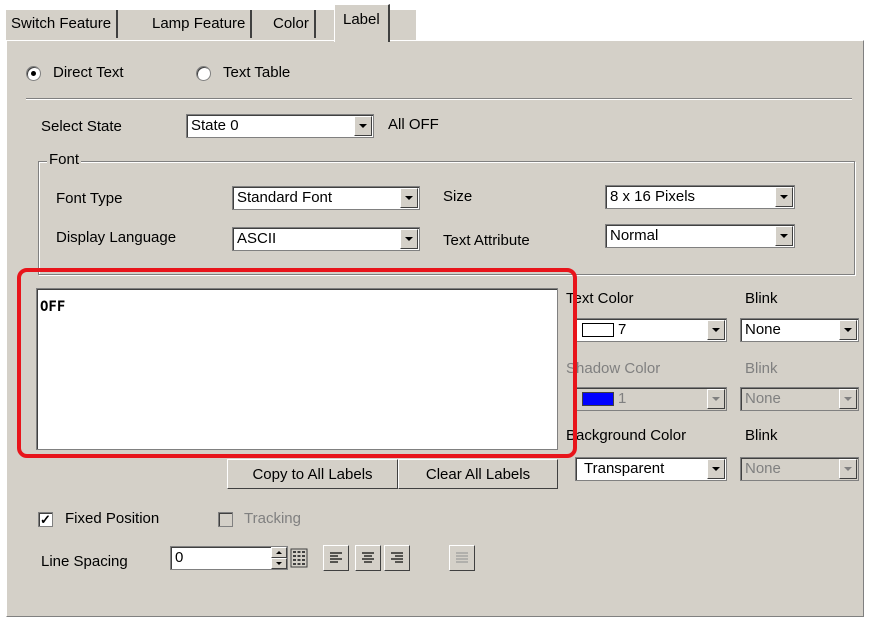  What do you see at coordinates (88, 73) in the screenshot?
I see `direct-text-label: Direct Text` at bounding box center [88, 73].